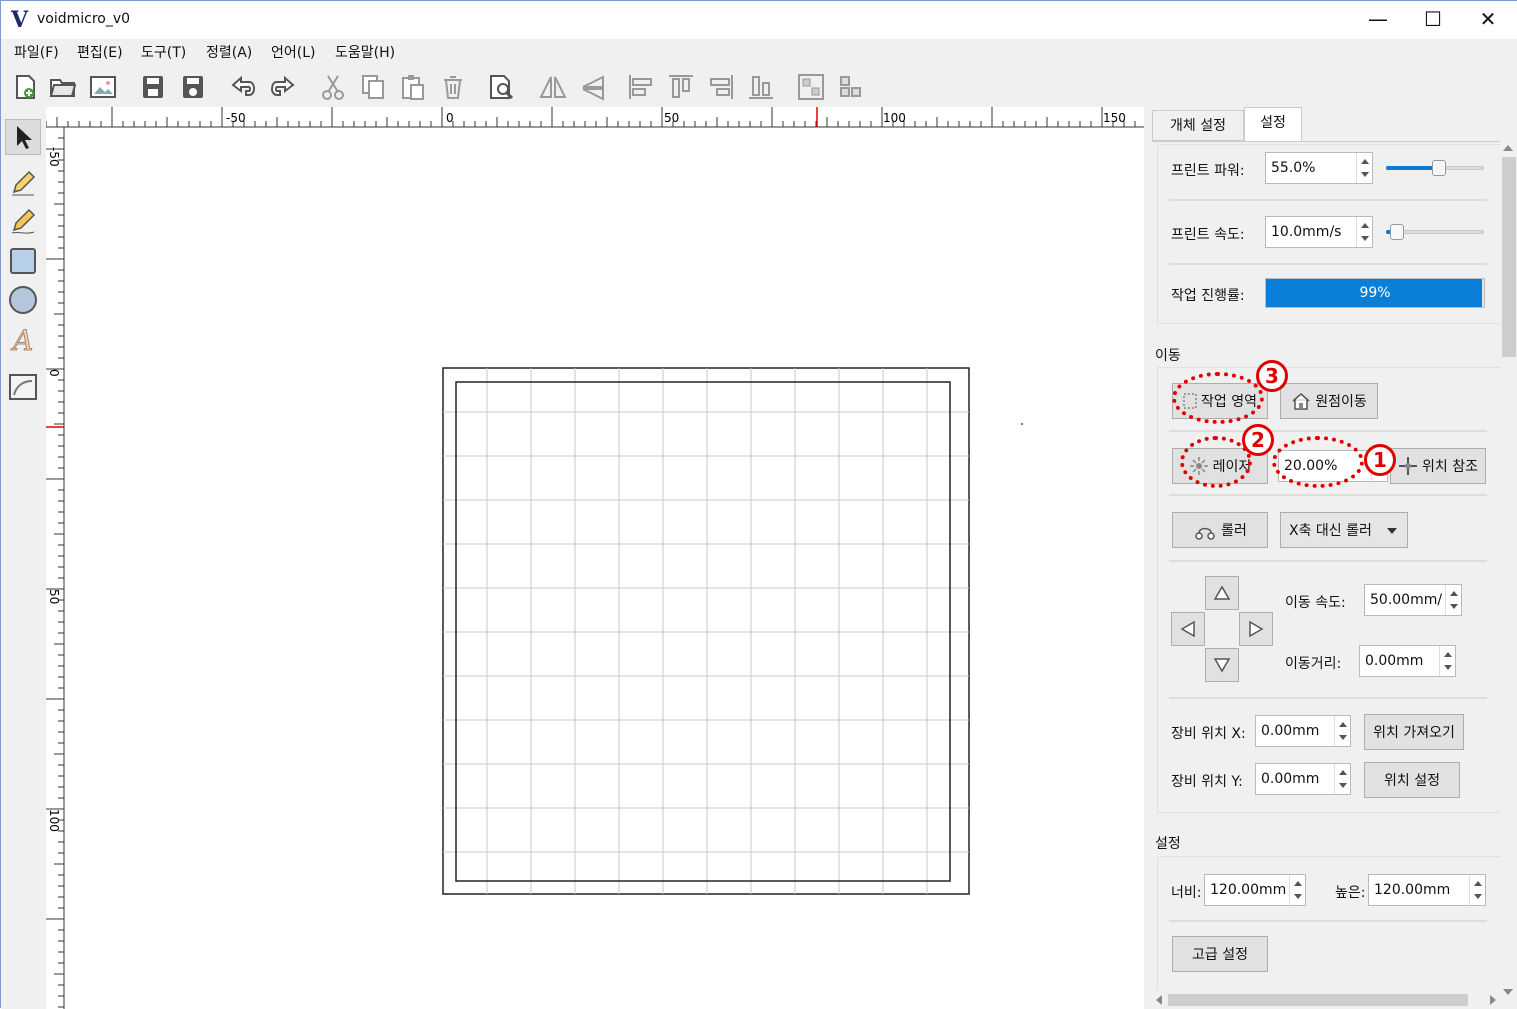 The height and width of the screenshot is (1009, 1517). What do you see at coordinates (681, 87) in the screenshot?
I see `align-top-icon` at bounding box center [681, 87].